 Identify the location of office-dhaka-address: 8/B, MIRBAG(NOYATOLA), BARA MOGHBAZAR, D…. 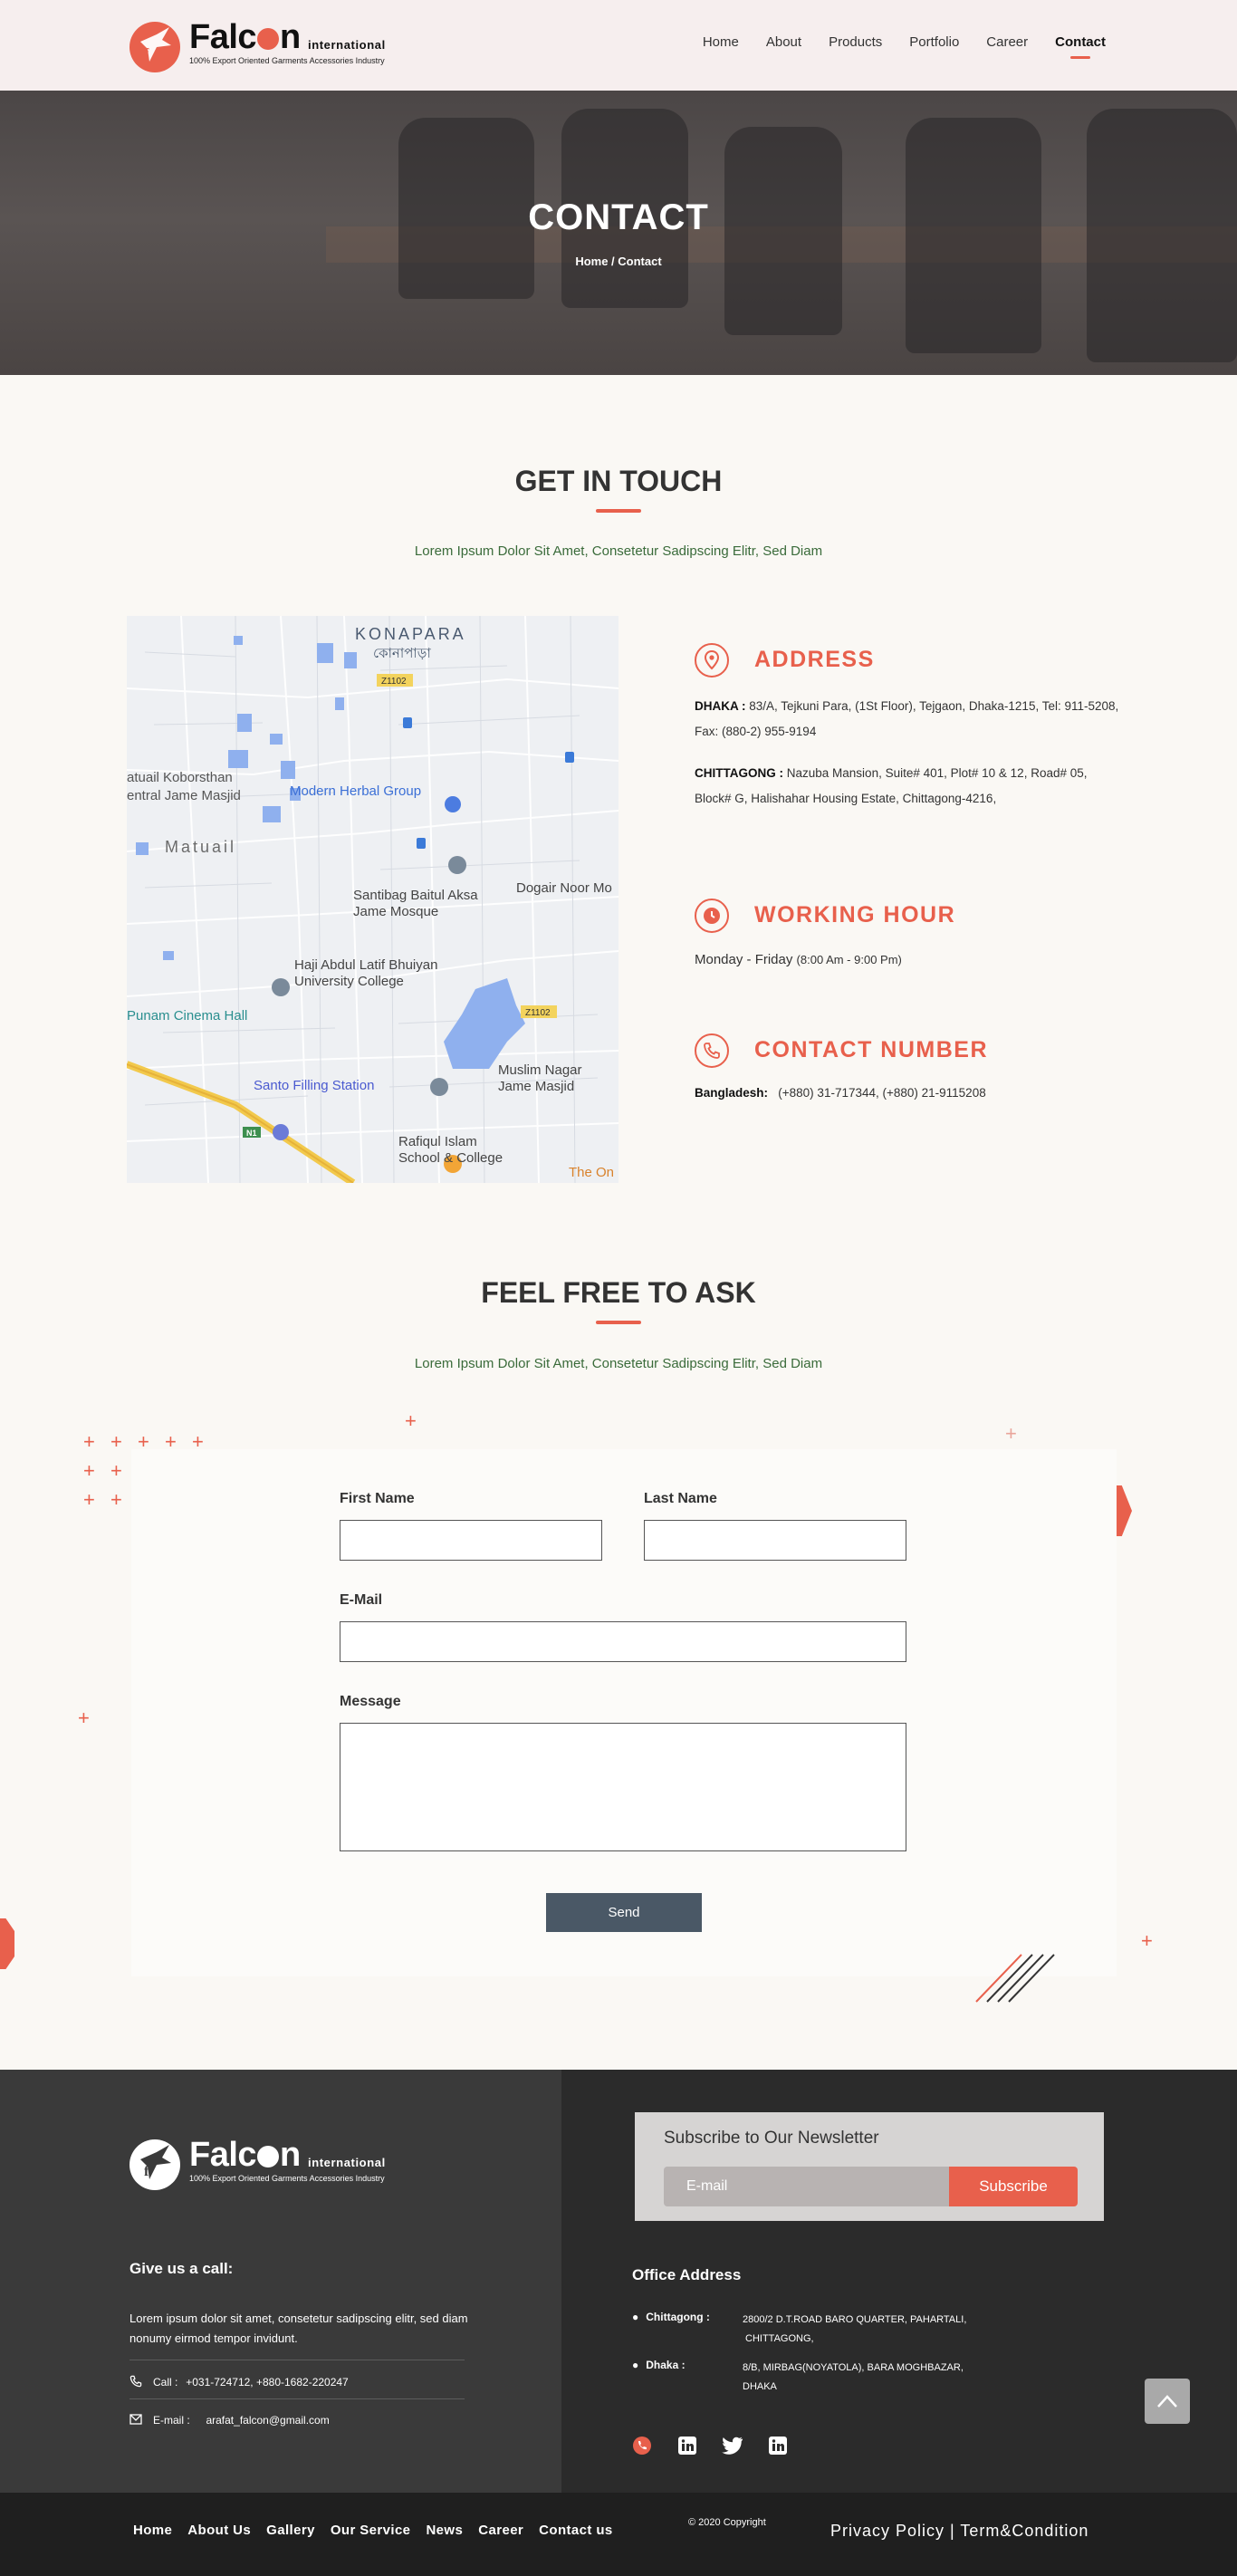
(854, 2377).